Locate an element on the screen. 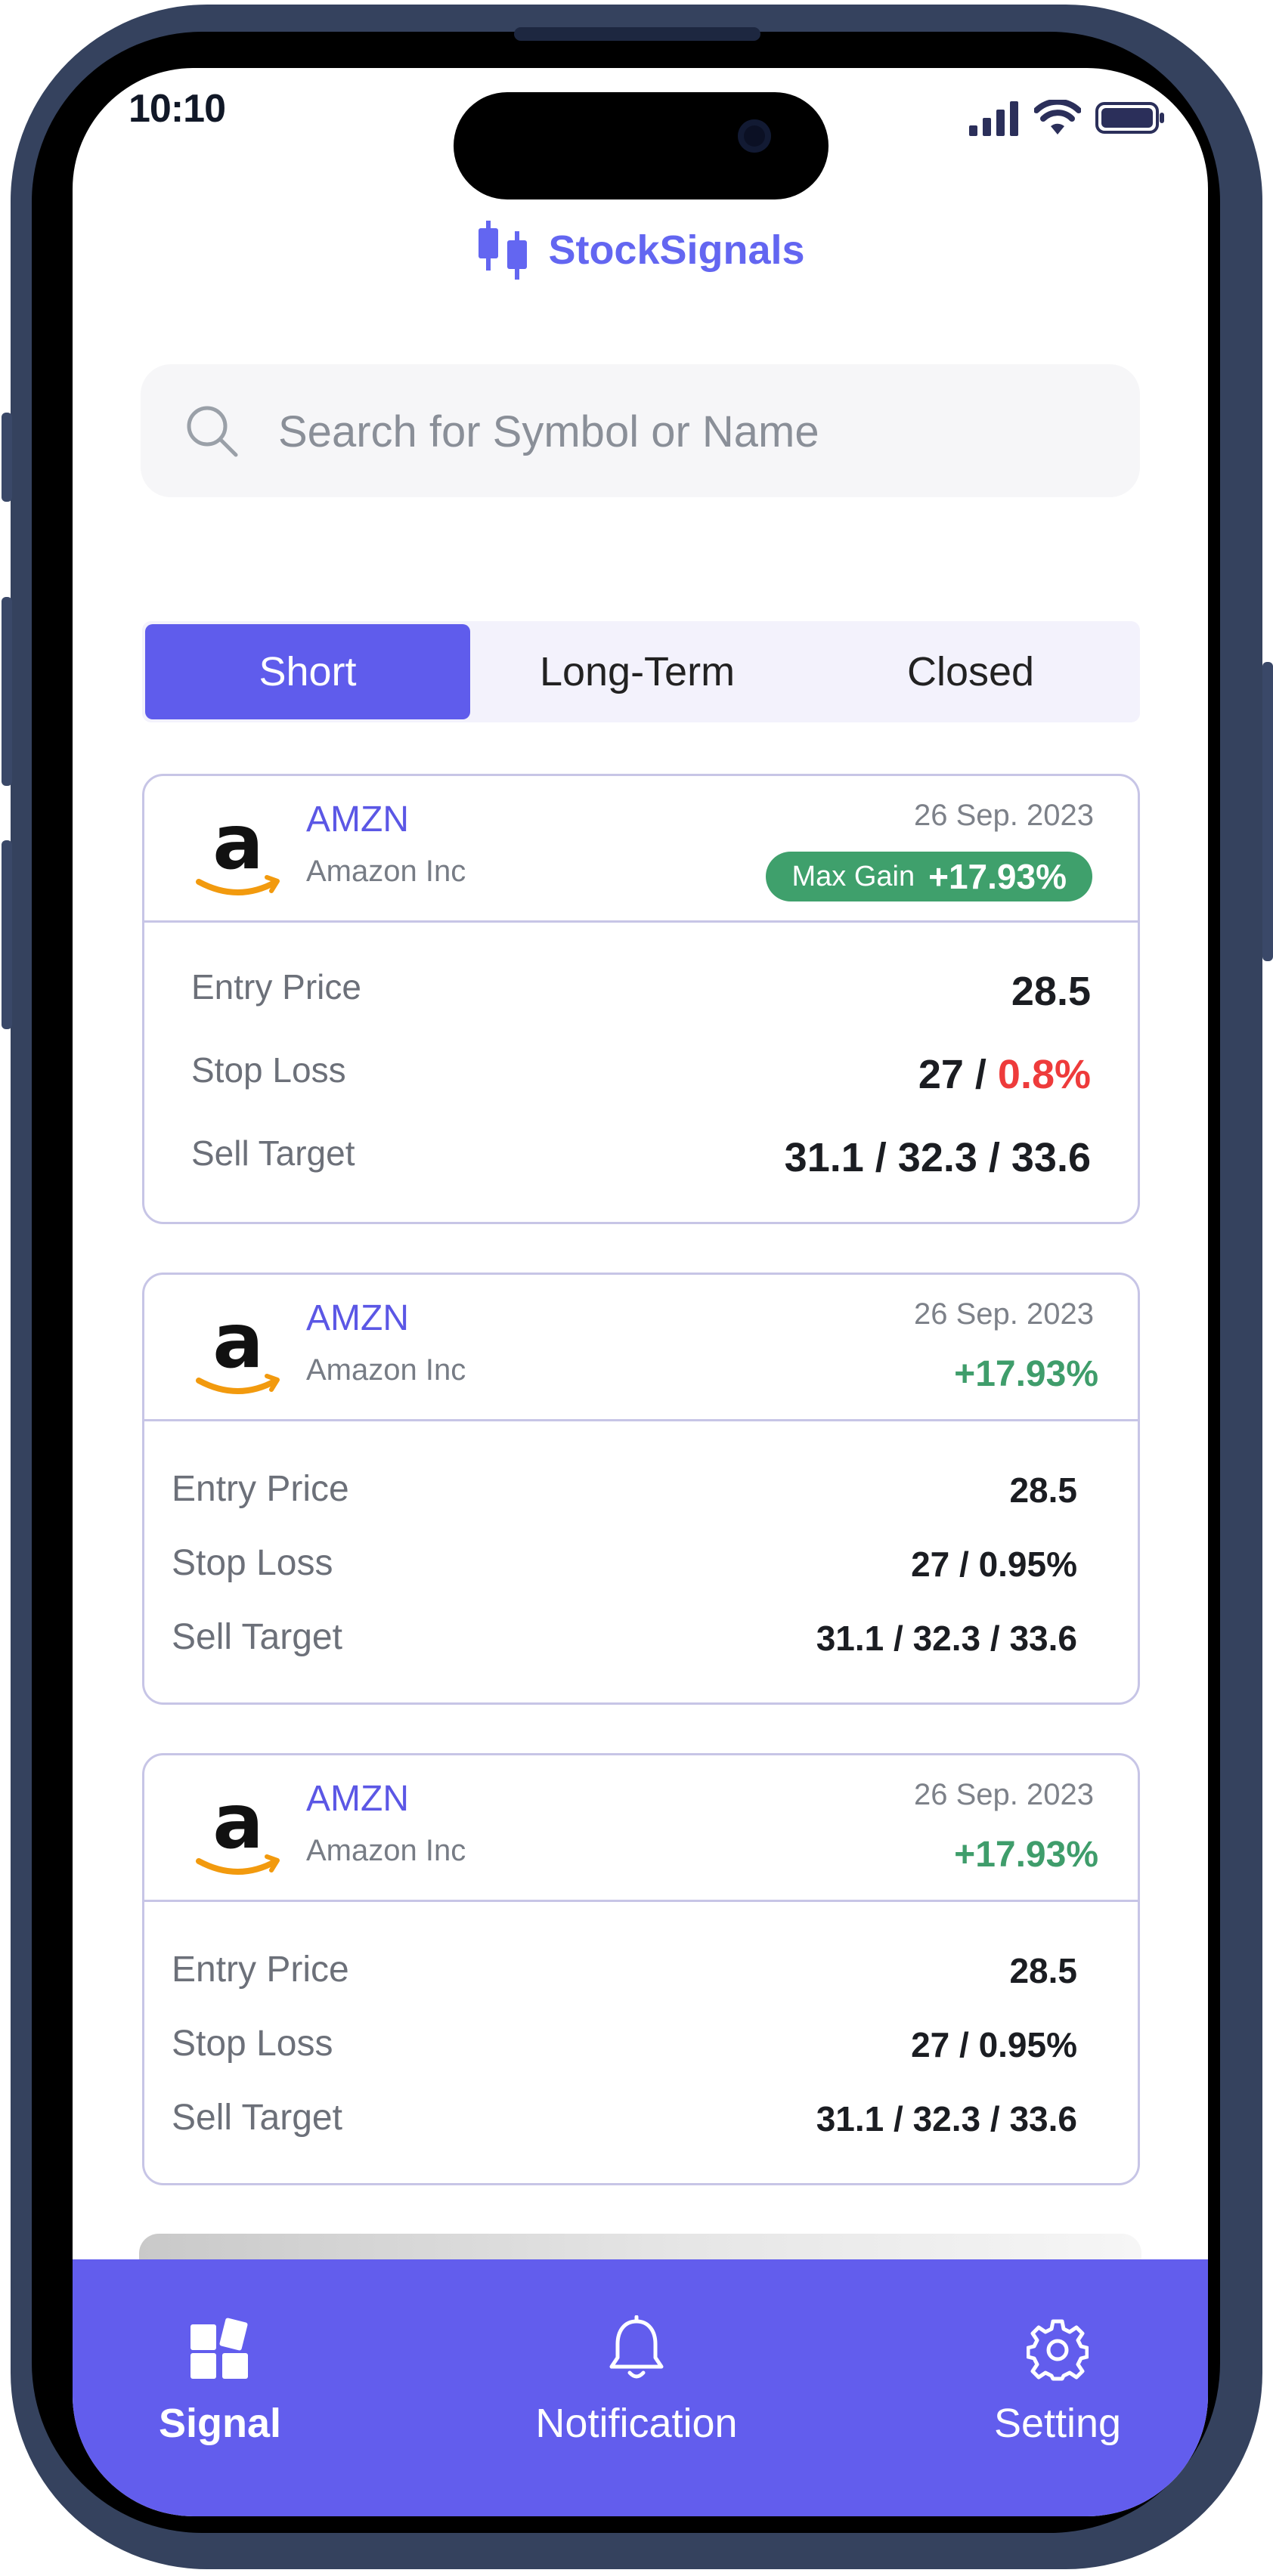 This screenshot has width=1273, height=2576. search-input is located at coordinates (694, 431).